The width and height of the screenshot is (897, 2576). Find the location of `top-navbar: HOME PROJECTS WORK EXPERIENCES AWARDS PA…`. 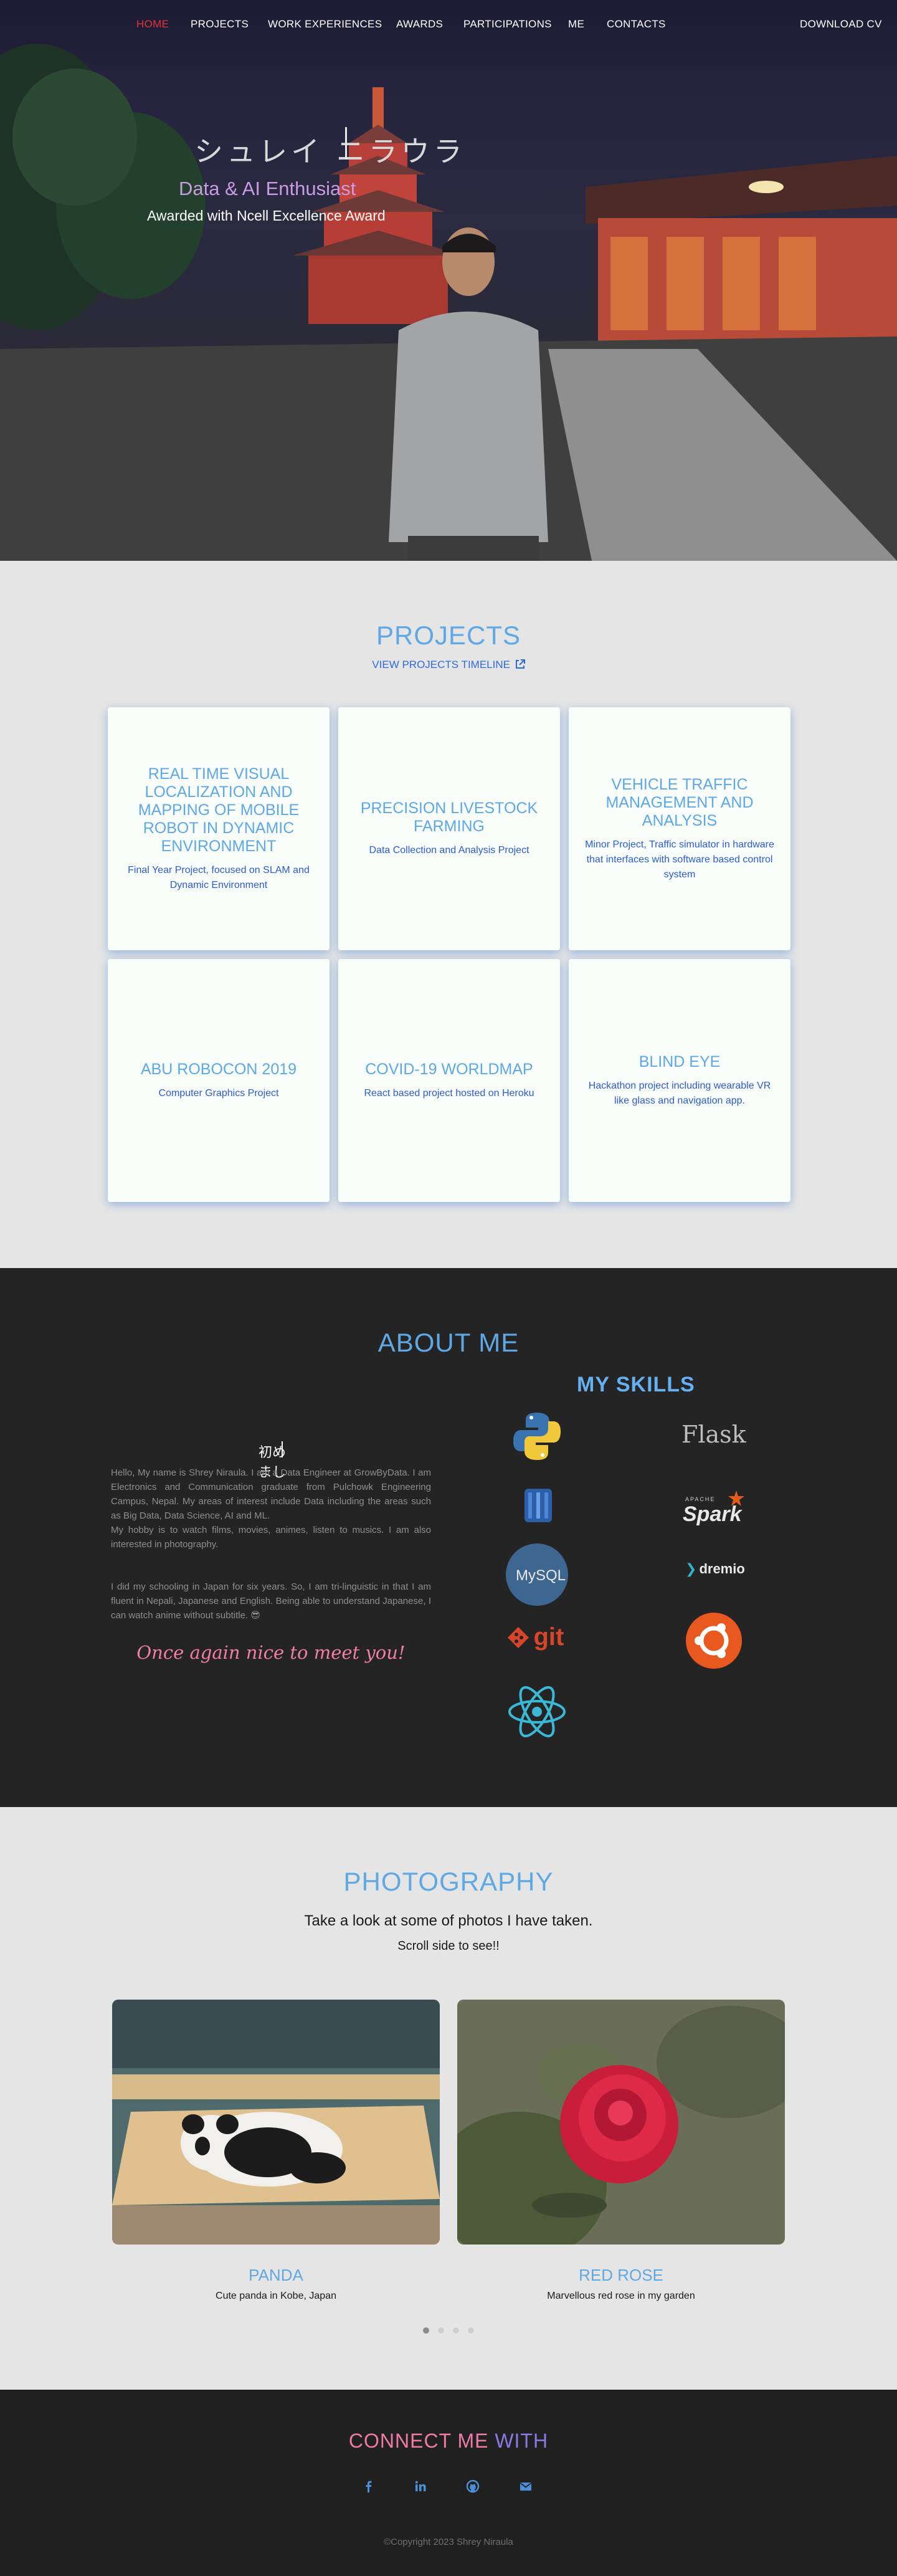

top-navbar: HOME PROJECTS WORK EXPERIENCES AWARDS PA… is located at coordinates (448, 23).